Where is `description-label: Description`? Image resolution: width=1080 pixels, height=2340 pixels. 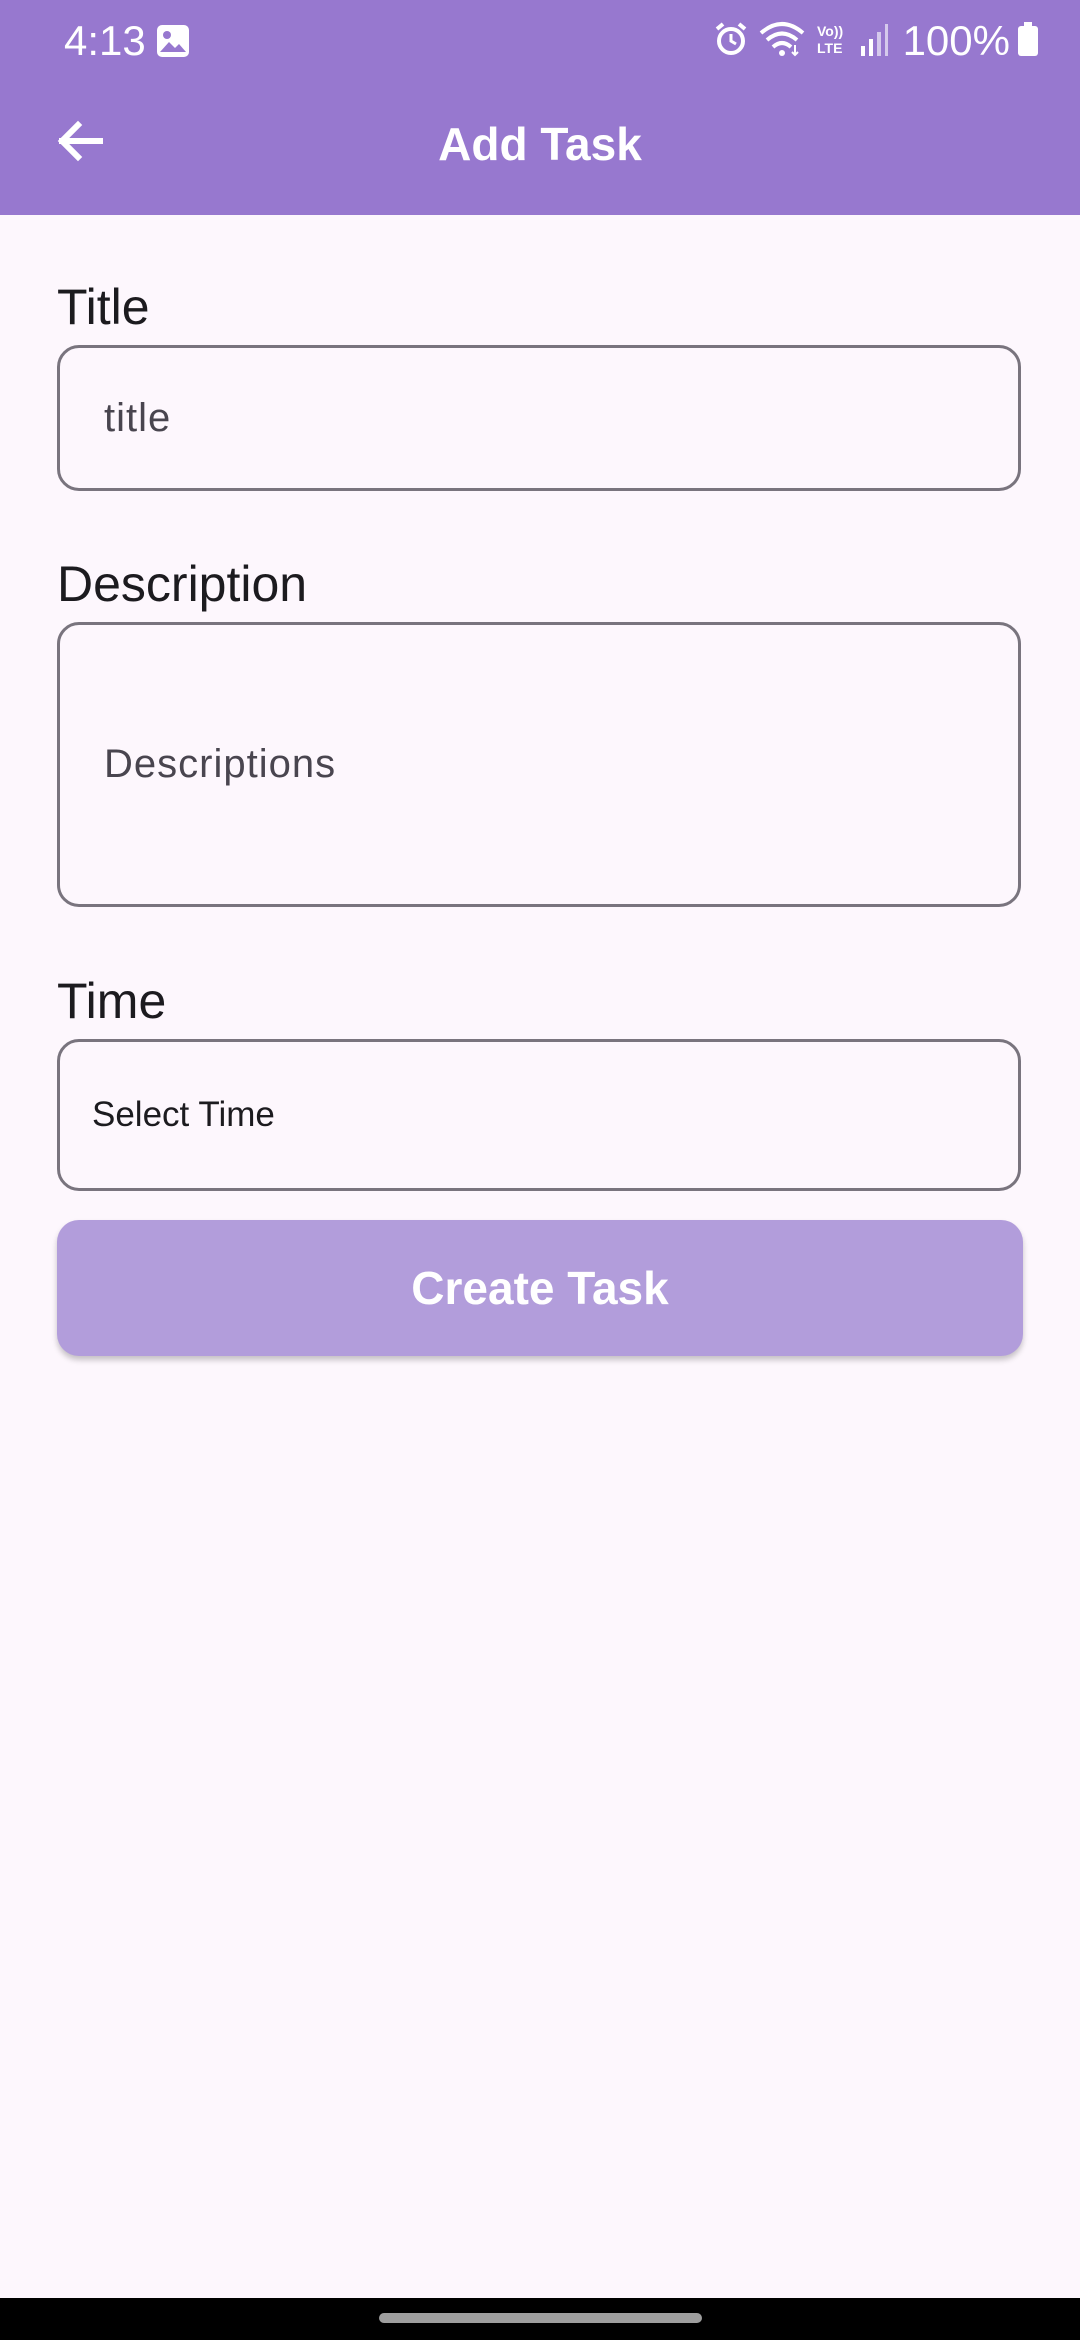 description-label: Description is located at coordinates (182, 584).